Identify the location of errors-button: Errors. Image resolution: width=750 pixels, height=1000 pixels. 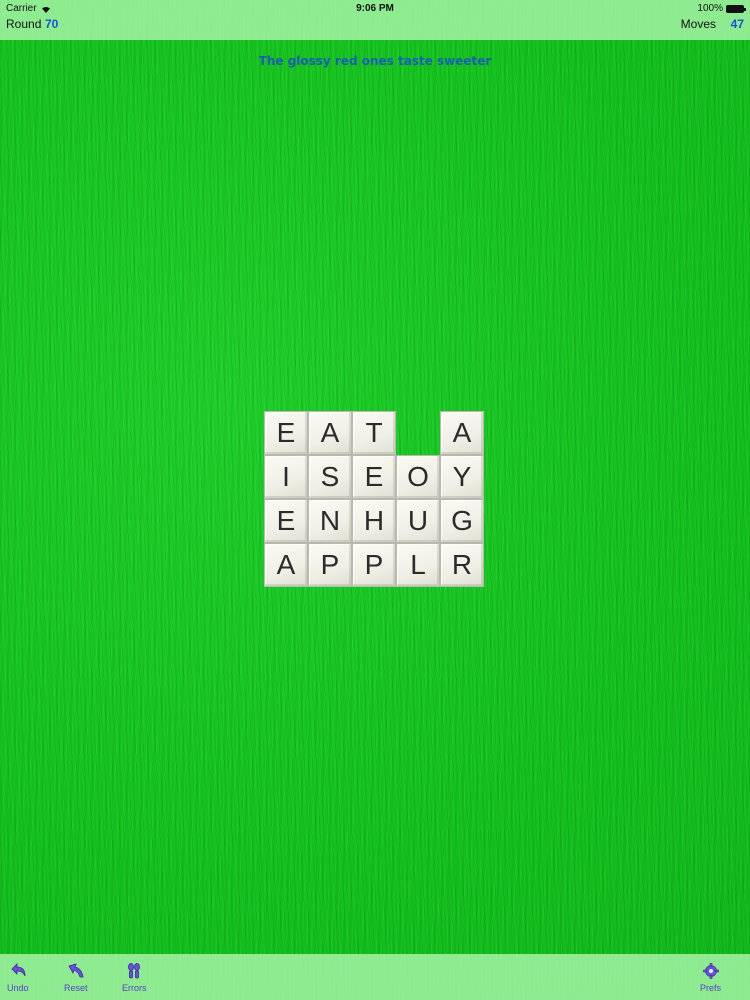
(134, 977).